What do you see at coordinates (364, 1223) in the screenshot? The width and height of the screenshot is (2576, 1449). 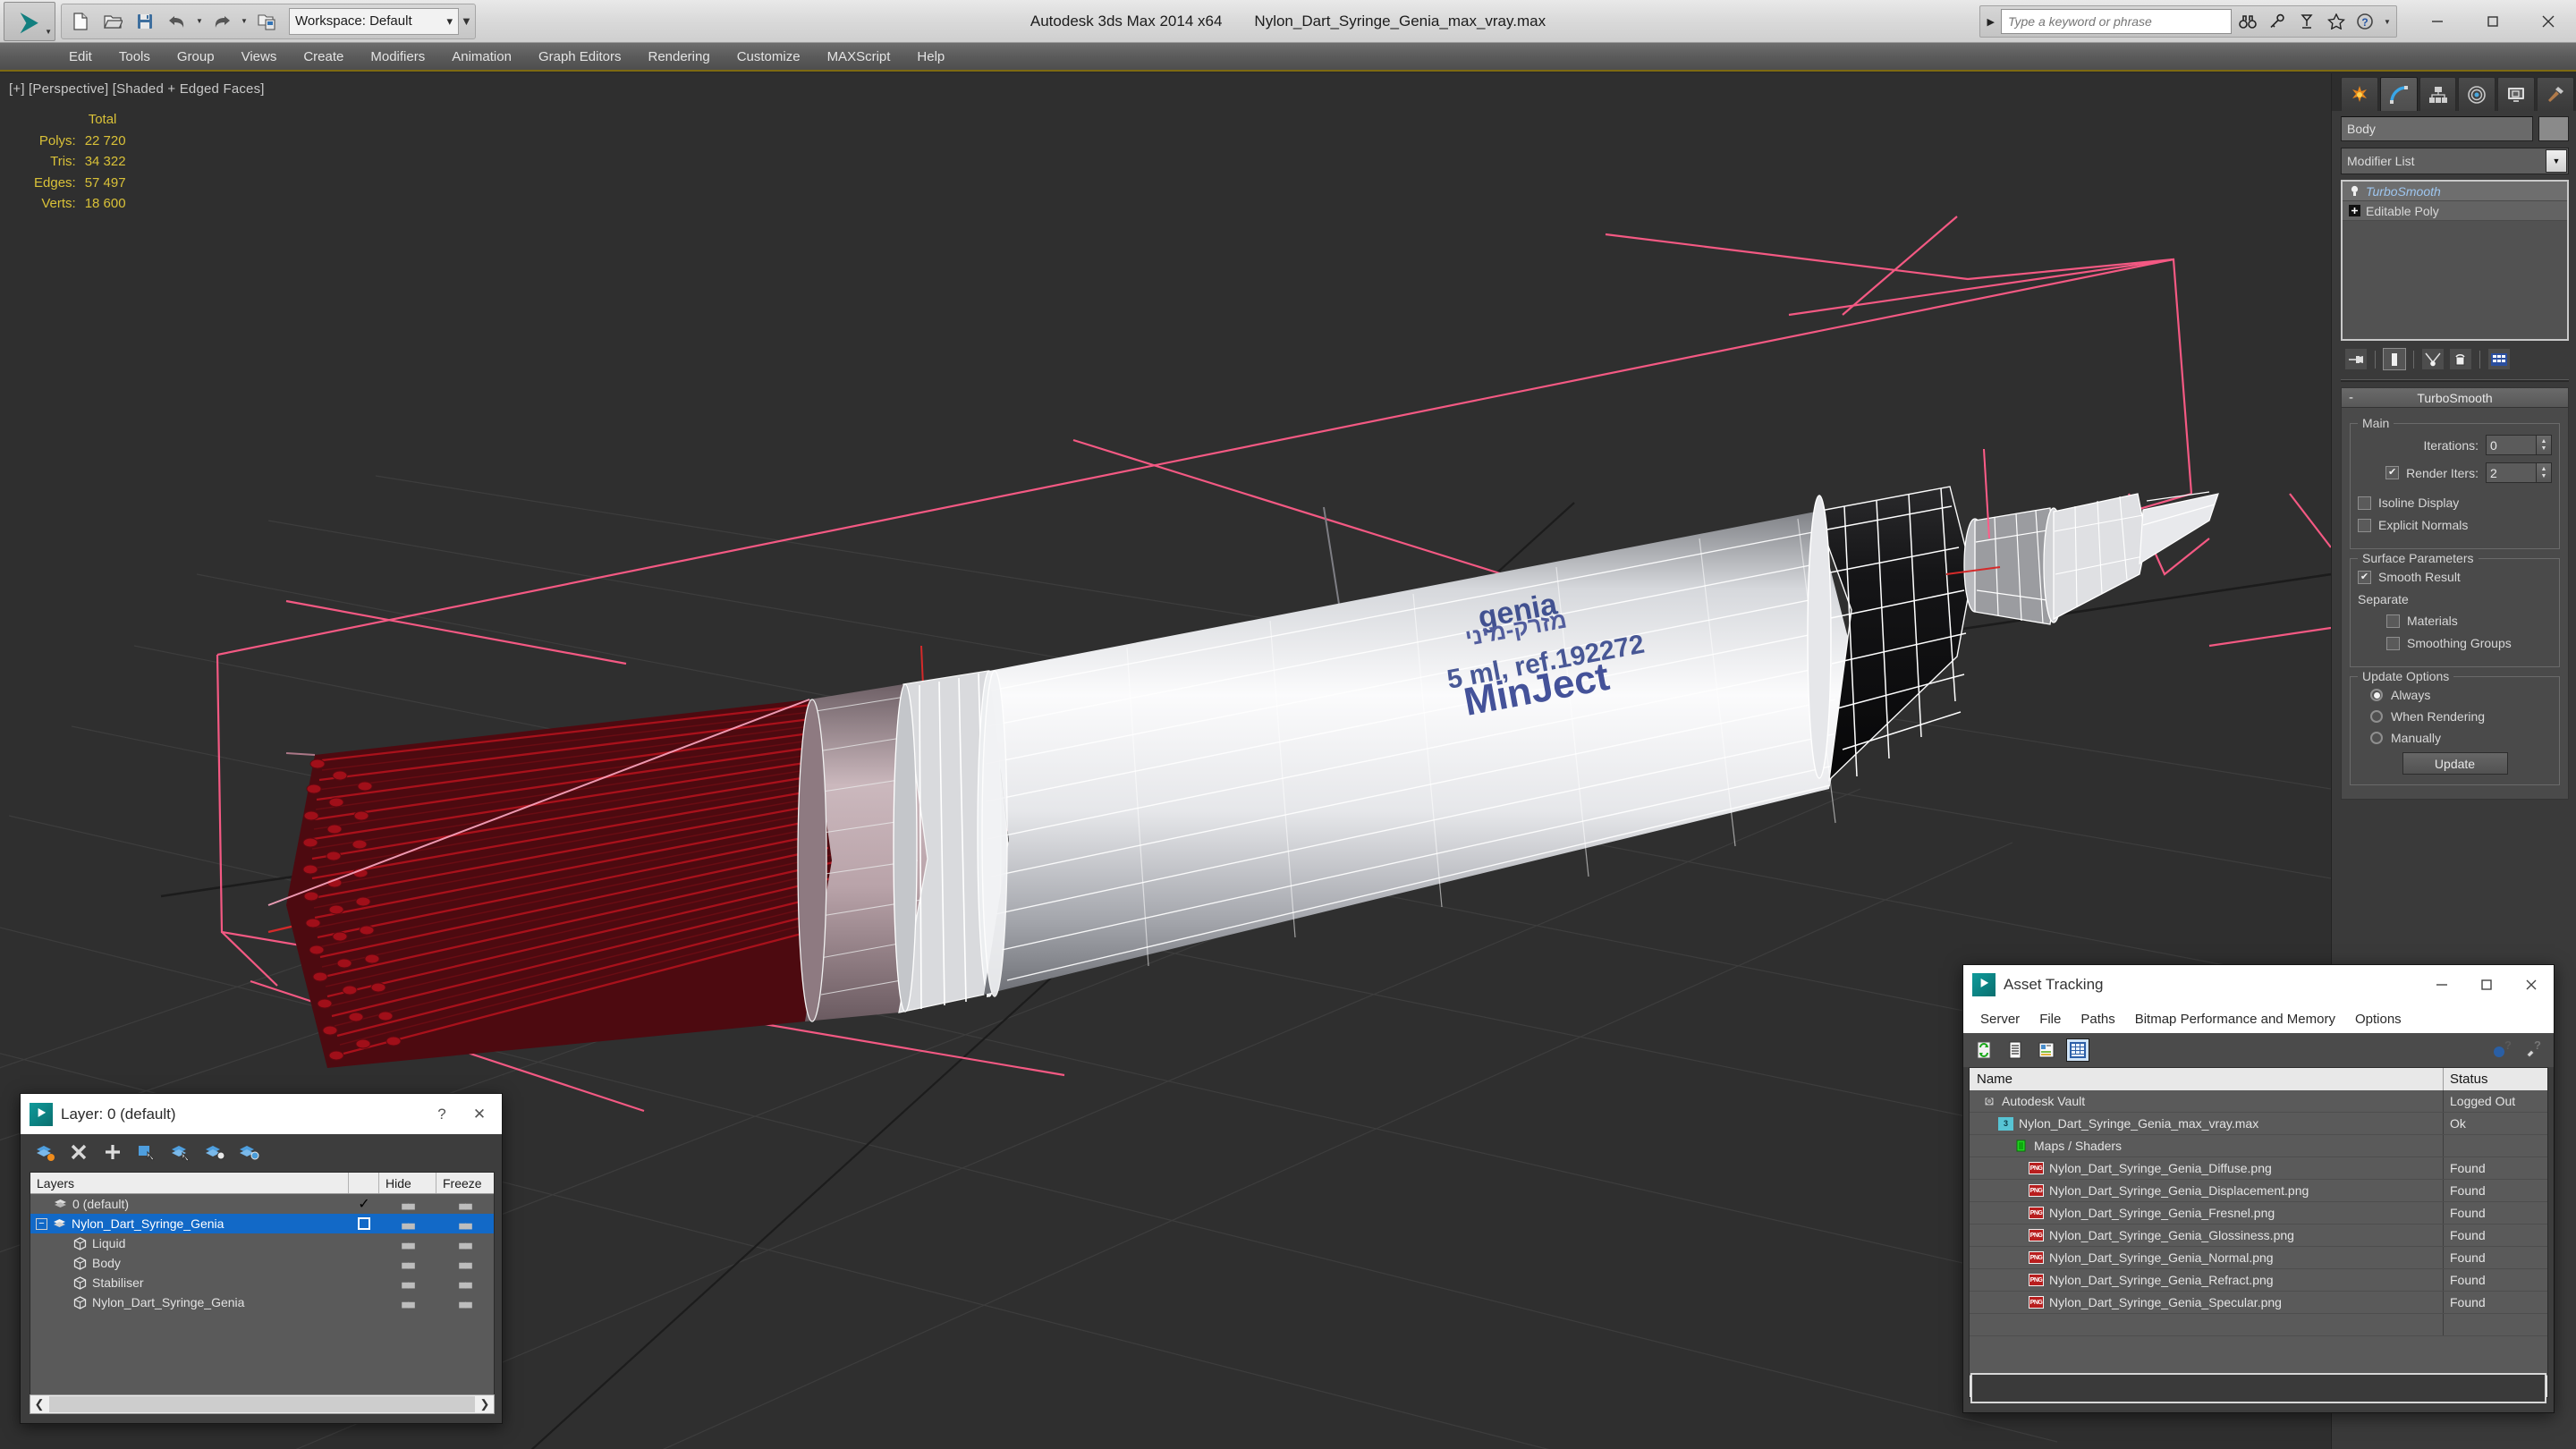 I see `current-layer-check` at bounding box center [364, 1223].